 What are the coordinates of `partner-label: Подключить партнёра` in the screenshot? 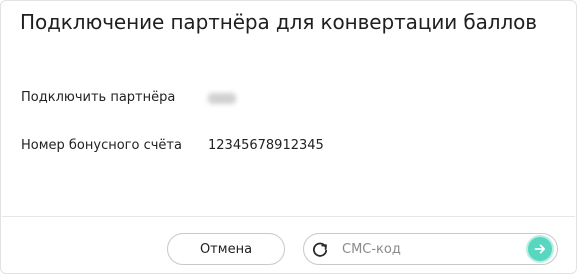 It's located at (98, 97).